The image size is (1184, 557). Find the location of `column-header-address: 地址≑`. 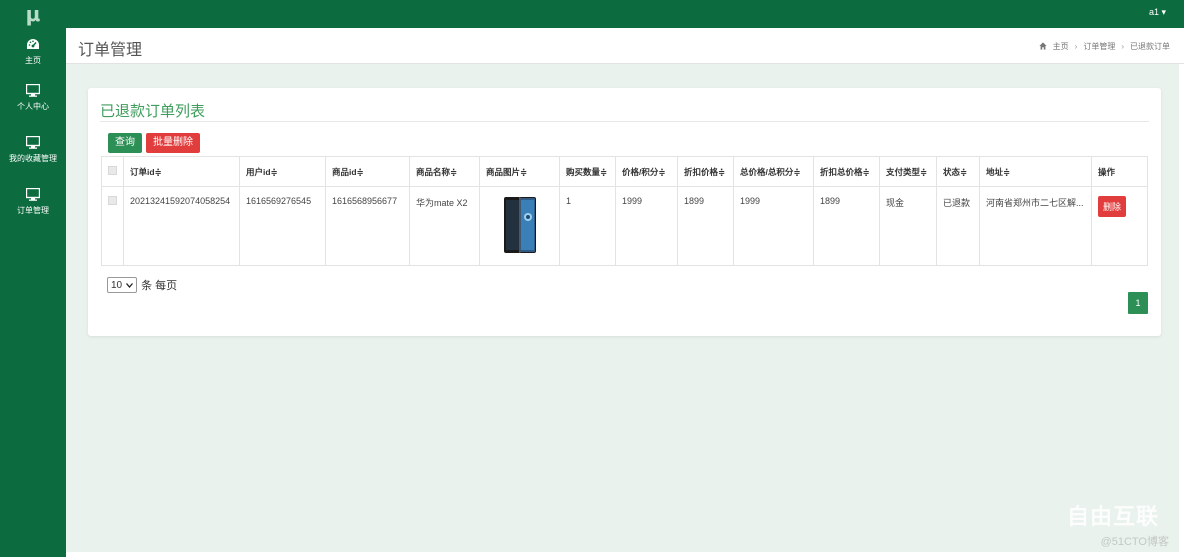

column-header-address: 地址≑ is located at coordinates (1035, 171).